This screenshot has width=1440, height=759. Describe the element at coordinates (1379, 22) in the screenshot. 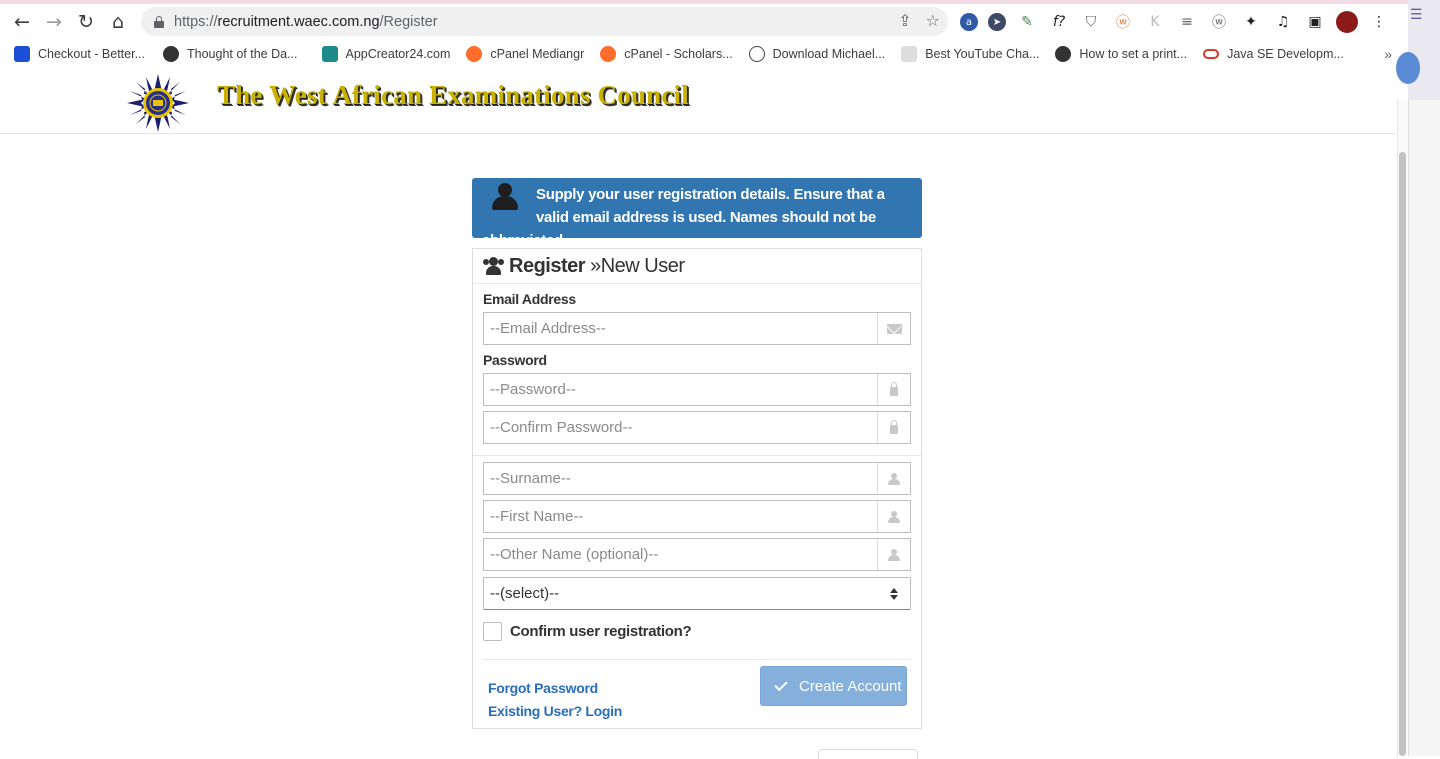

I see `browser-menu-icon: ⋮` at that location.